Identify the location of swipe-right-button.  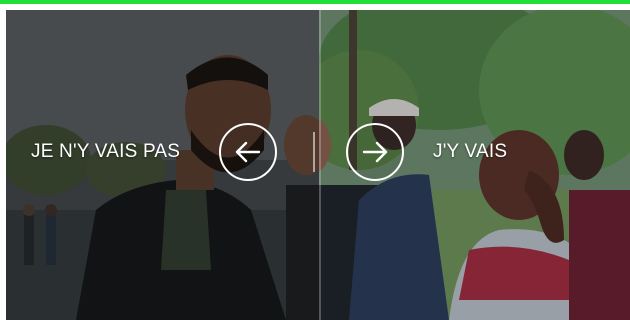
(375, 152).